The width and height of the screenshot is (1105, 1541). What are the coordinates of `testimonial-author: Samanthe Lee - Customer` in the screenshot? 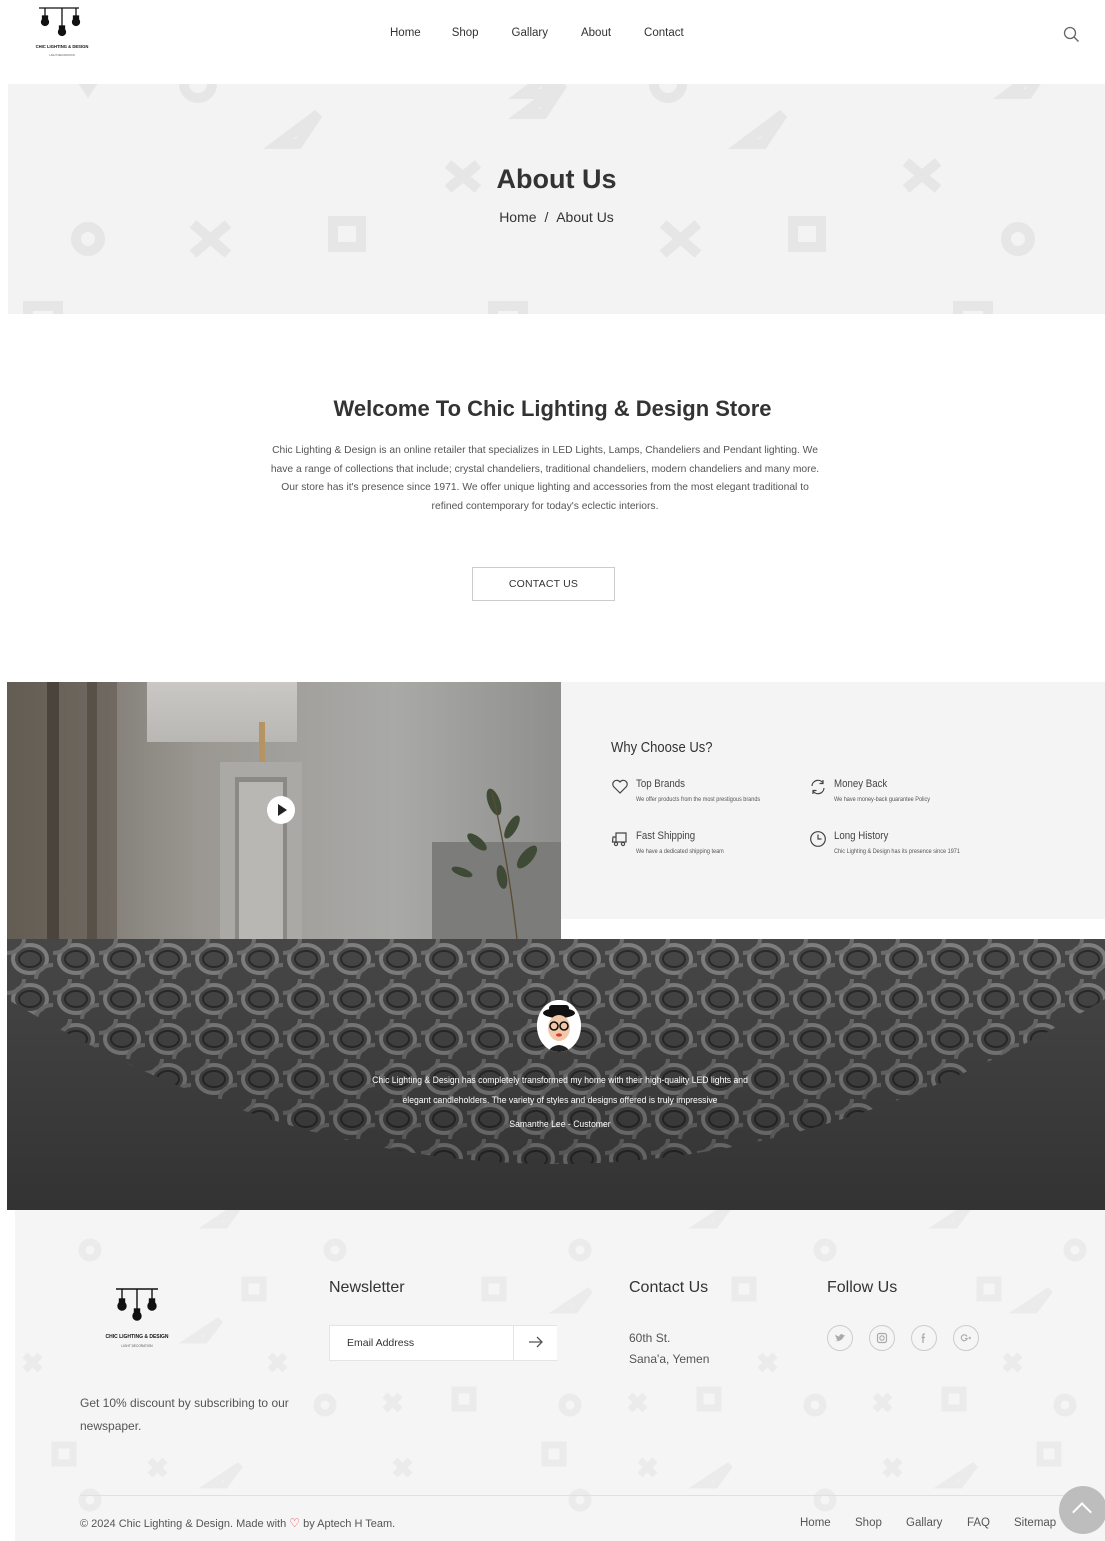 It's located at (560, 1124).